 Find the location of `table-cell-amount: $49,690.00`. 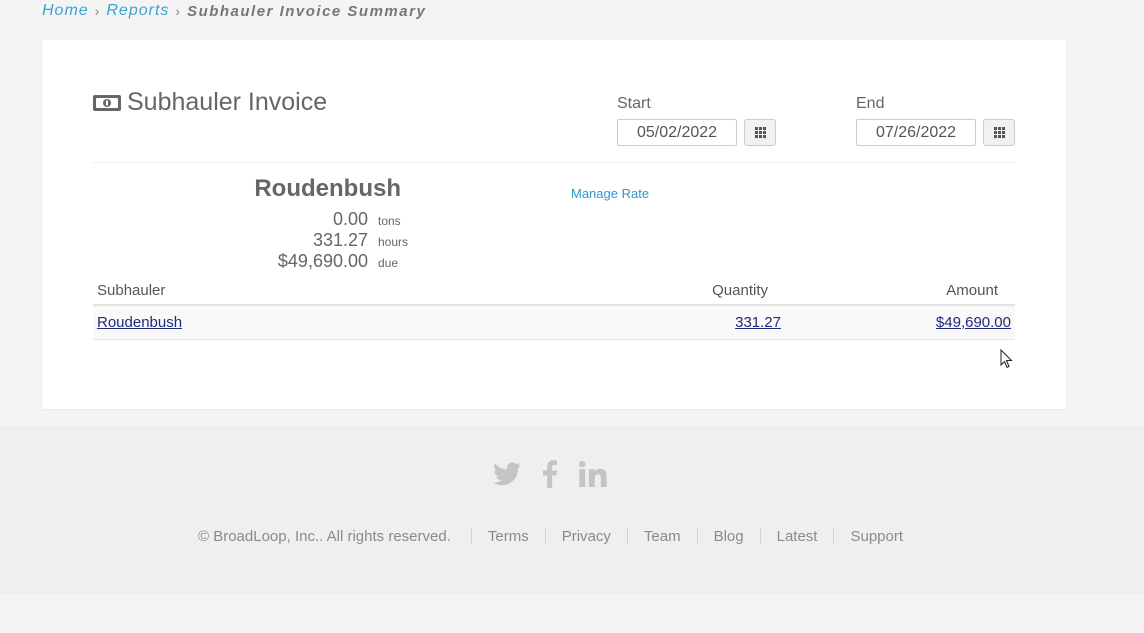

table-cell-amount: $49,690.00 is located at coordinates (896, 322).